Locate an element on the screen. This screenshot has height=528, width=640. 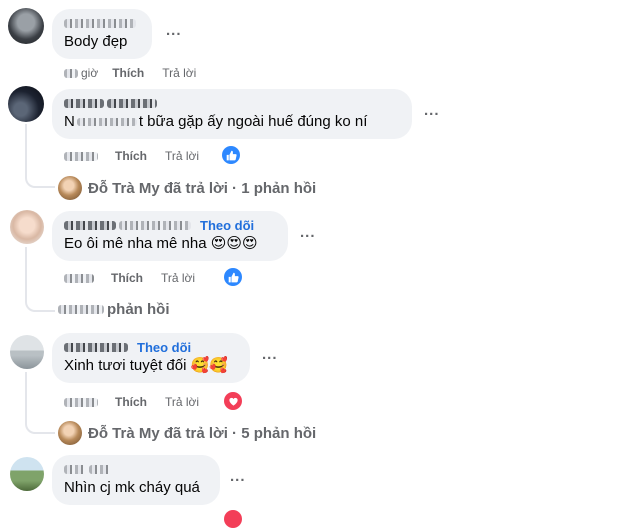
comment-text: Xinh tươi tuyệt đối 🥰🥰 is located at coordinates (146, 365).